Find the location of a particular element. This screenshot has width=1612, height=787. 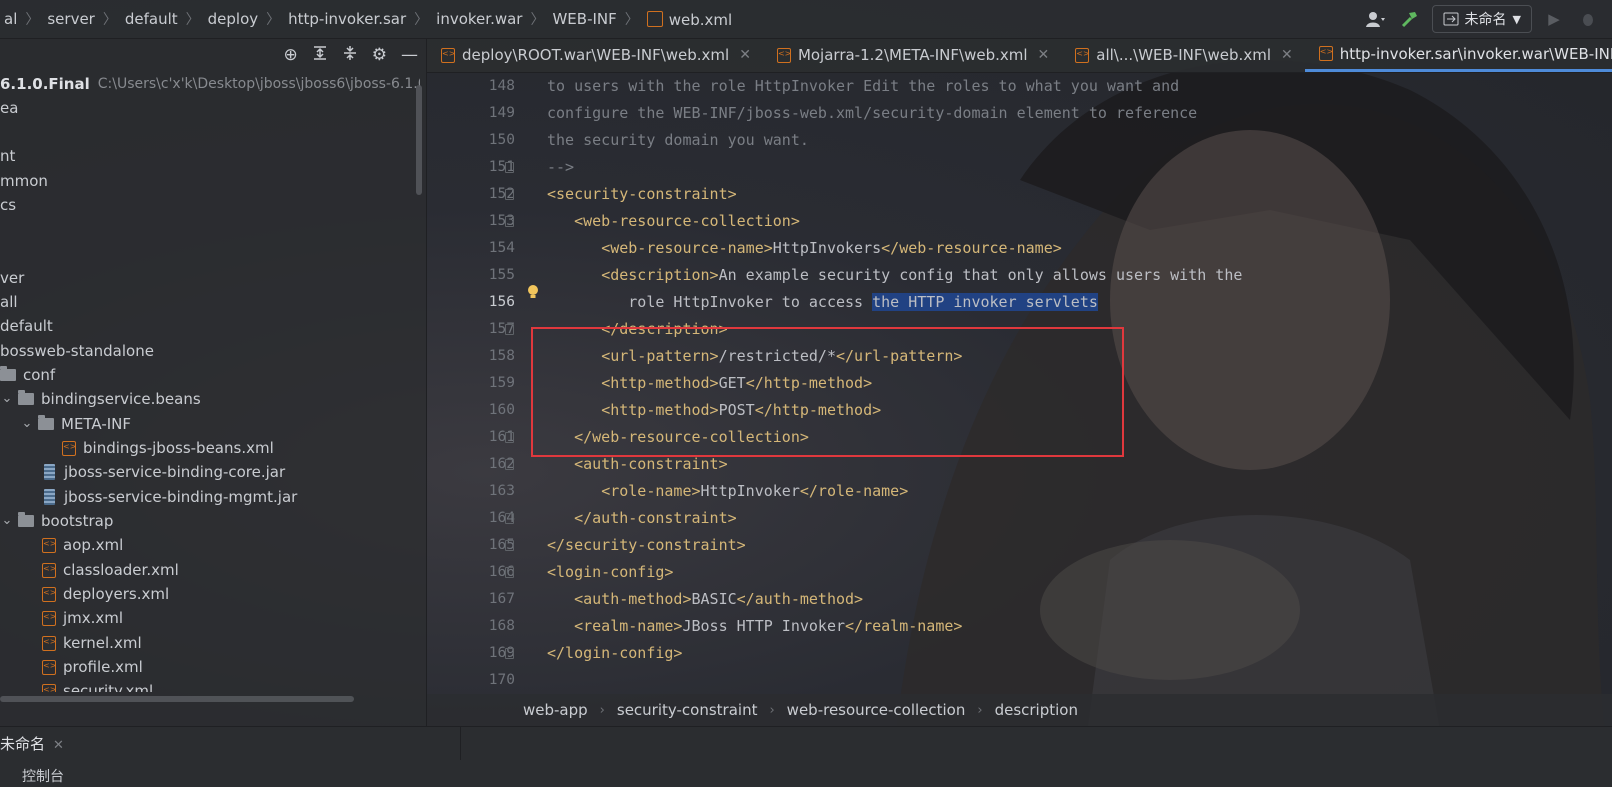

run-config-label: 未命名 is located at coordinates (1485, 20).